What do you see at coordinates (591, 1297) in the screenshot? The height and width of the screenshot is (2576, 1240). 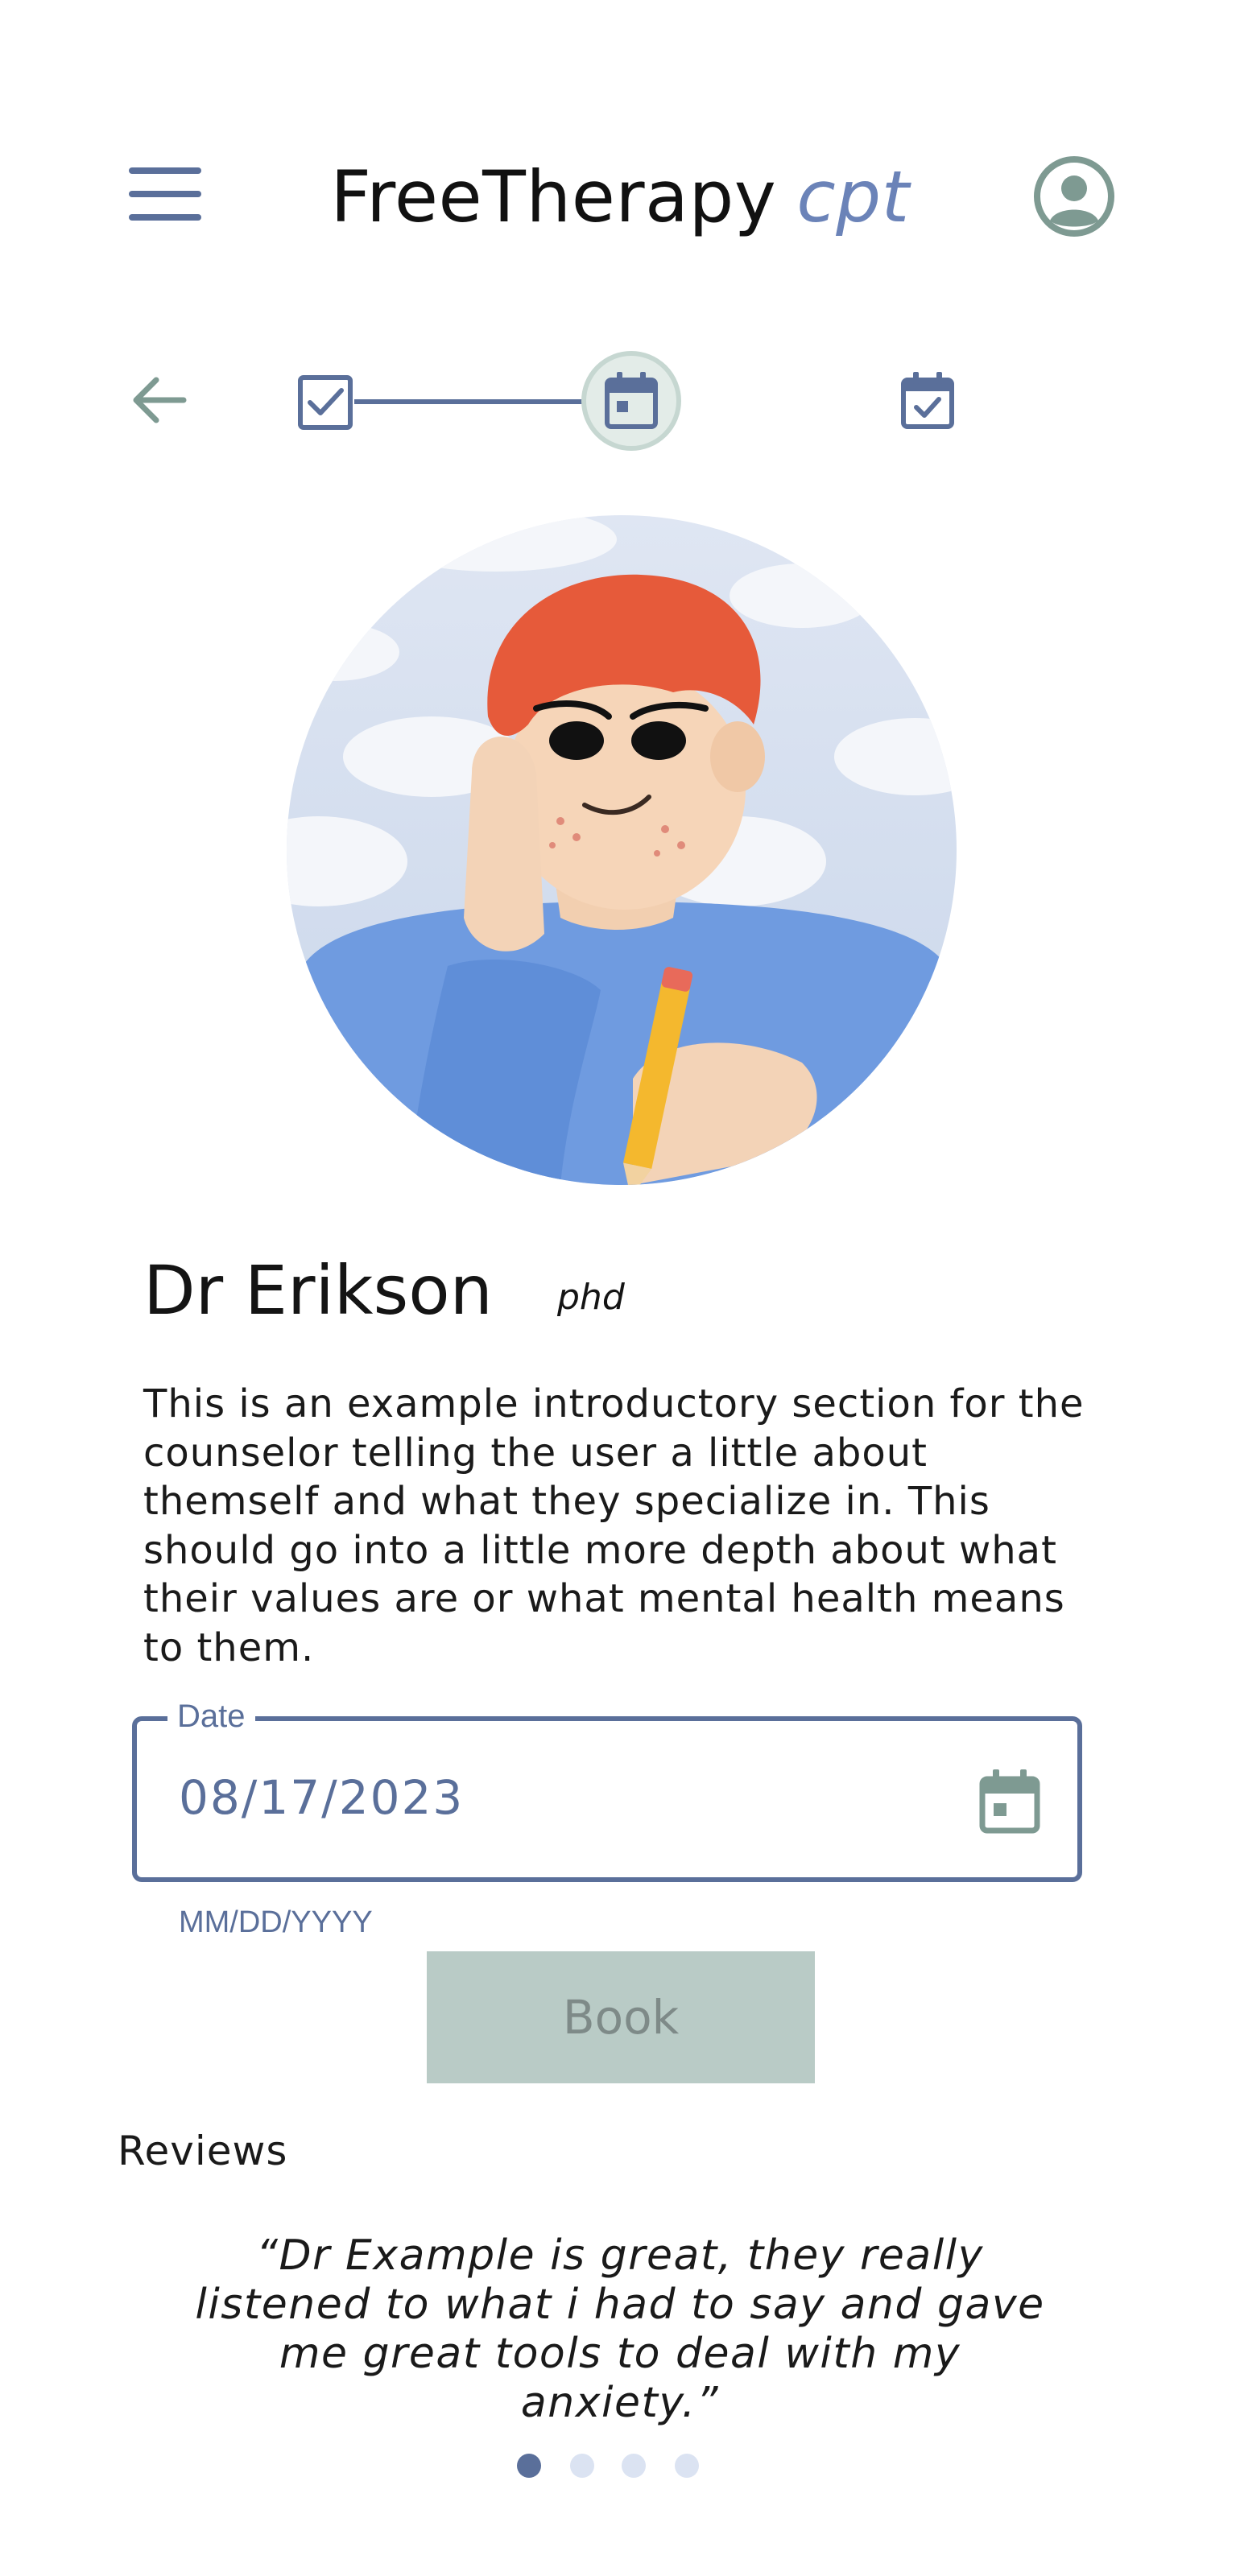 I see `counselor-degree: phd` at bounding box center [591, 1297].